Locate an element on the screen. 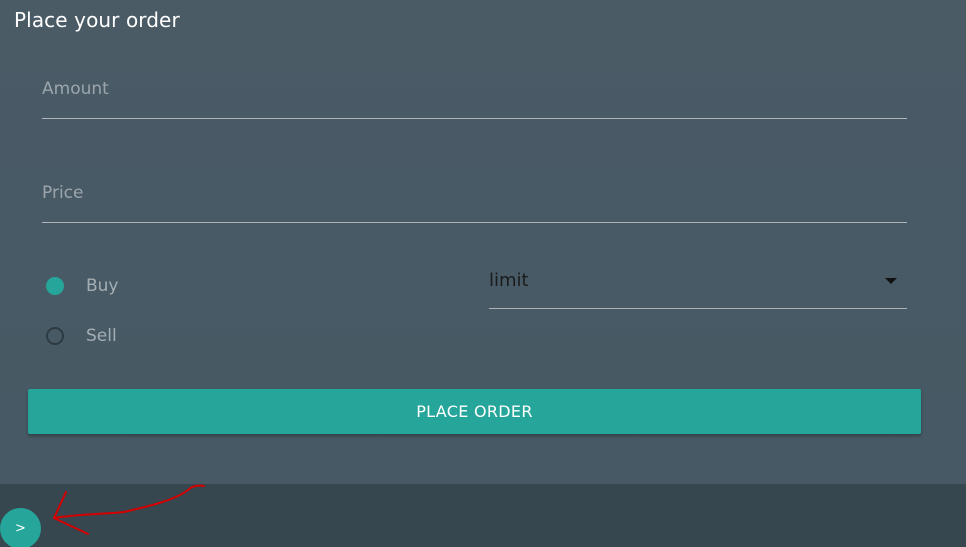  annotation-arrow-head is located at coordinates (71, 513).